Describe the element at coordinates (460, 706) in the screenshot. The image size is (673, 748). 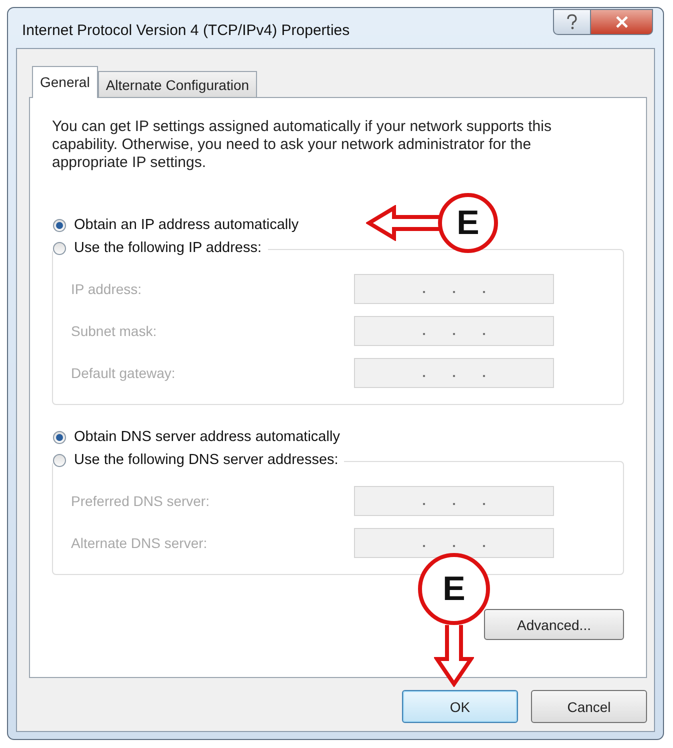
I see `dialog-button: OK` at that location.